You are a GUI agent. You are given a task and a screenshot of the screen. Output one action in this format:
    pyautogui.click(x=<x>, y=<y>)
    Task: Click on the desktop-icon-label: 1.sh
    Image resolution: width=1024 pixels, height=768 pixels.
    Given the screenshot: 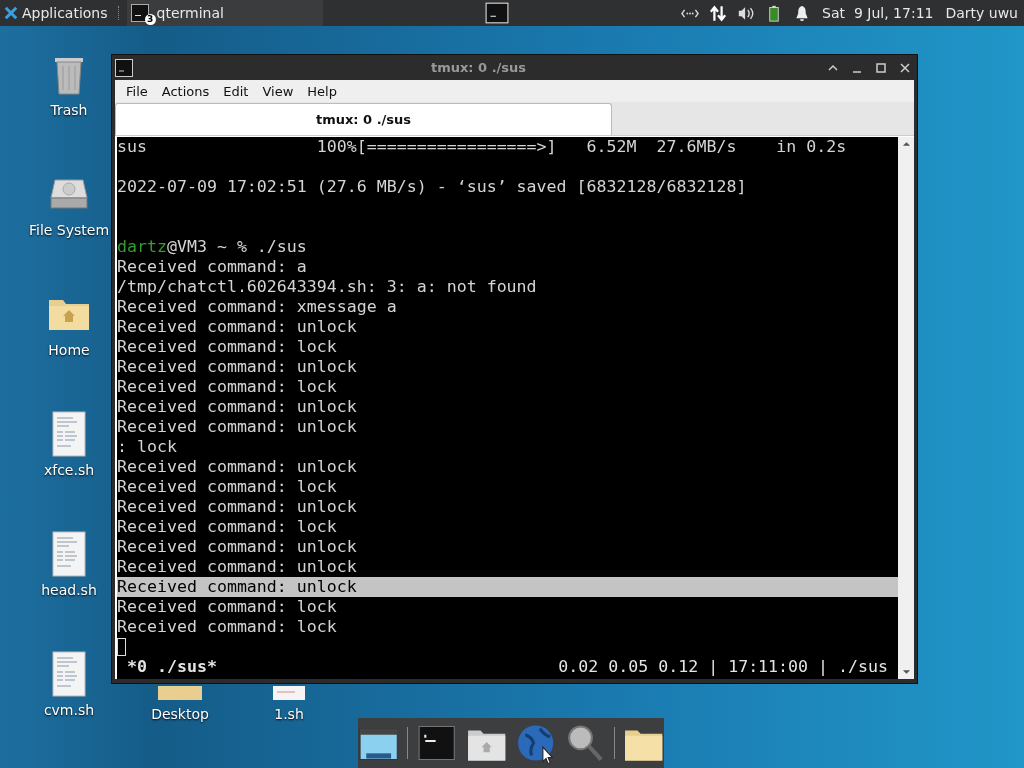 What is the action you would take?
    pyautogui.click(x=289, y=714)
    